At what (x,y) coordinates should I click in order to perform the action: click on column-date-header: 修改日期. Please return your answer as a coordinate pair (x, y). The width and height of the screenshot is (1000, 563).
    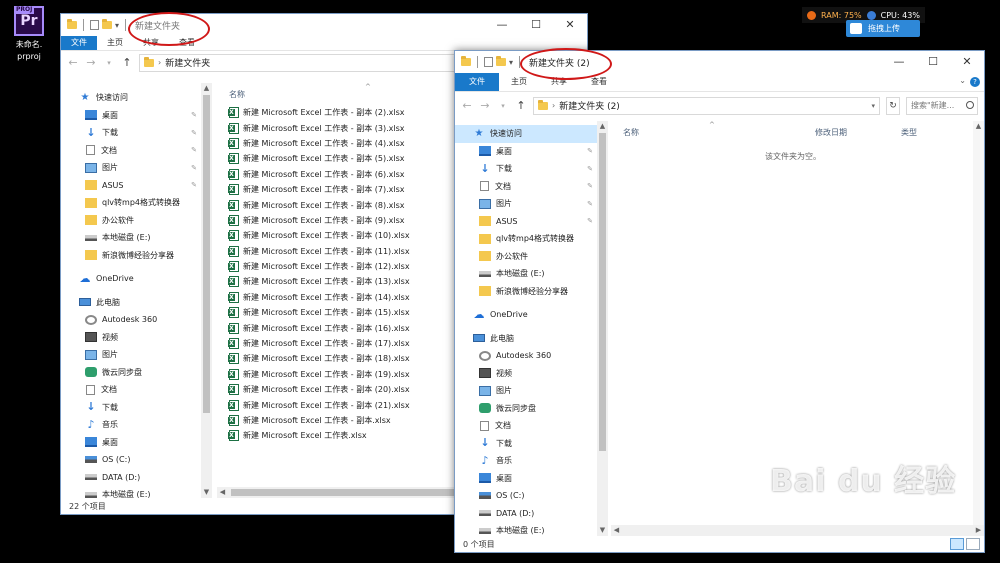
    Looking at the image, I should click on (831, 132).